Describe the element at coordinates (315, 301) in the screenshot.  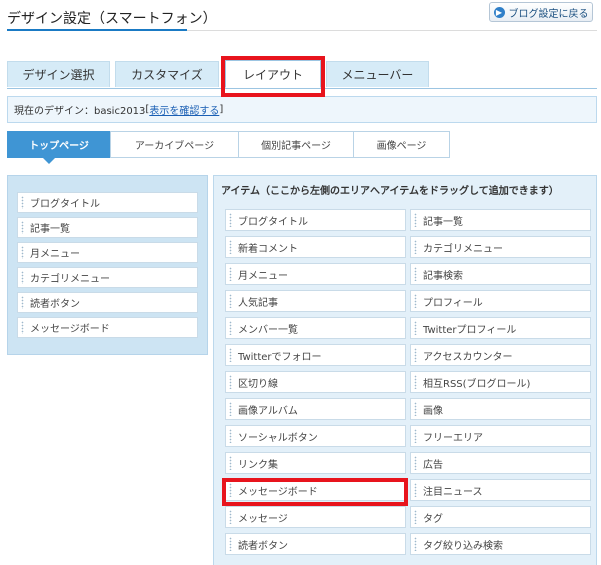
I see `palette-item: 人気記事` at that location.